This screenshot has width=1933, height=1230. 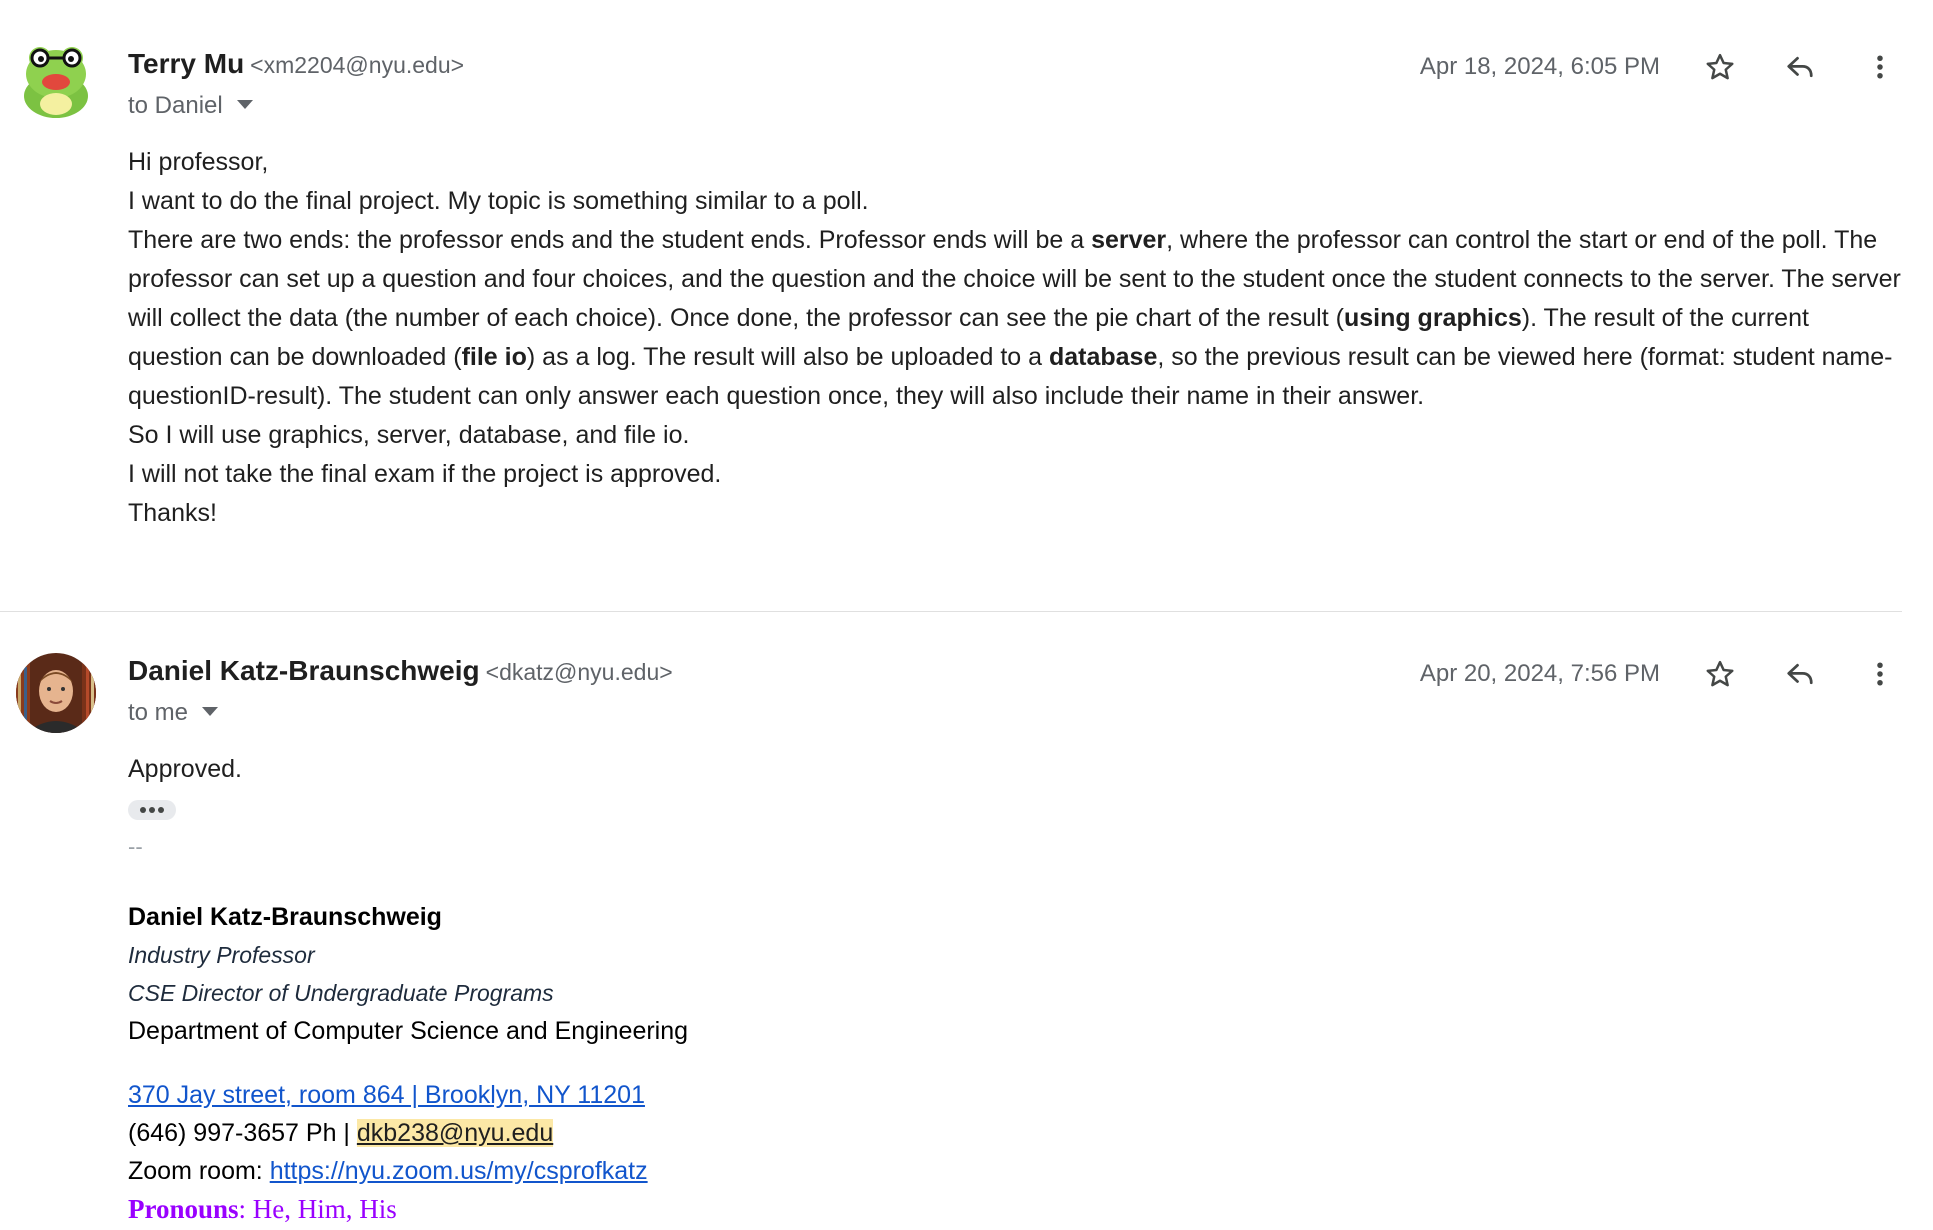 What do you see at coordinates (199, 1171) in the screenshot?
I see `zoom-label: Zoom room:` at bounding box center [199, 1171].